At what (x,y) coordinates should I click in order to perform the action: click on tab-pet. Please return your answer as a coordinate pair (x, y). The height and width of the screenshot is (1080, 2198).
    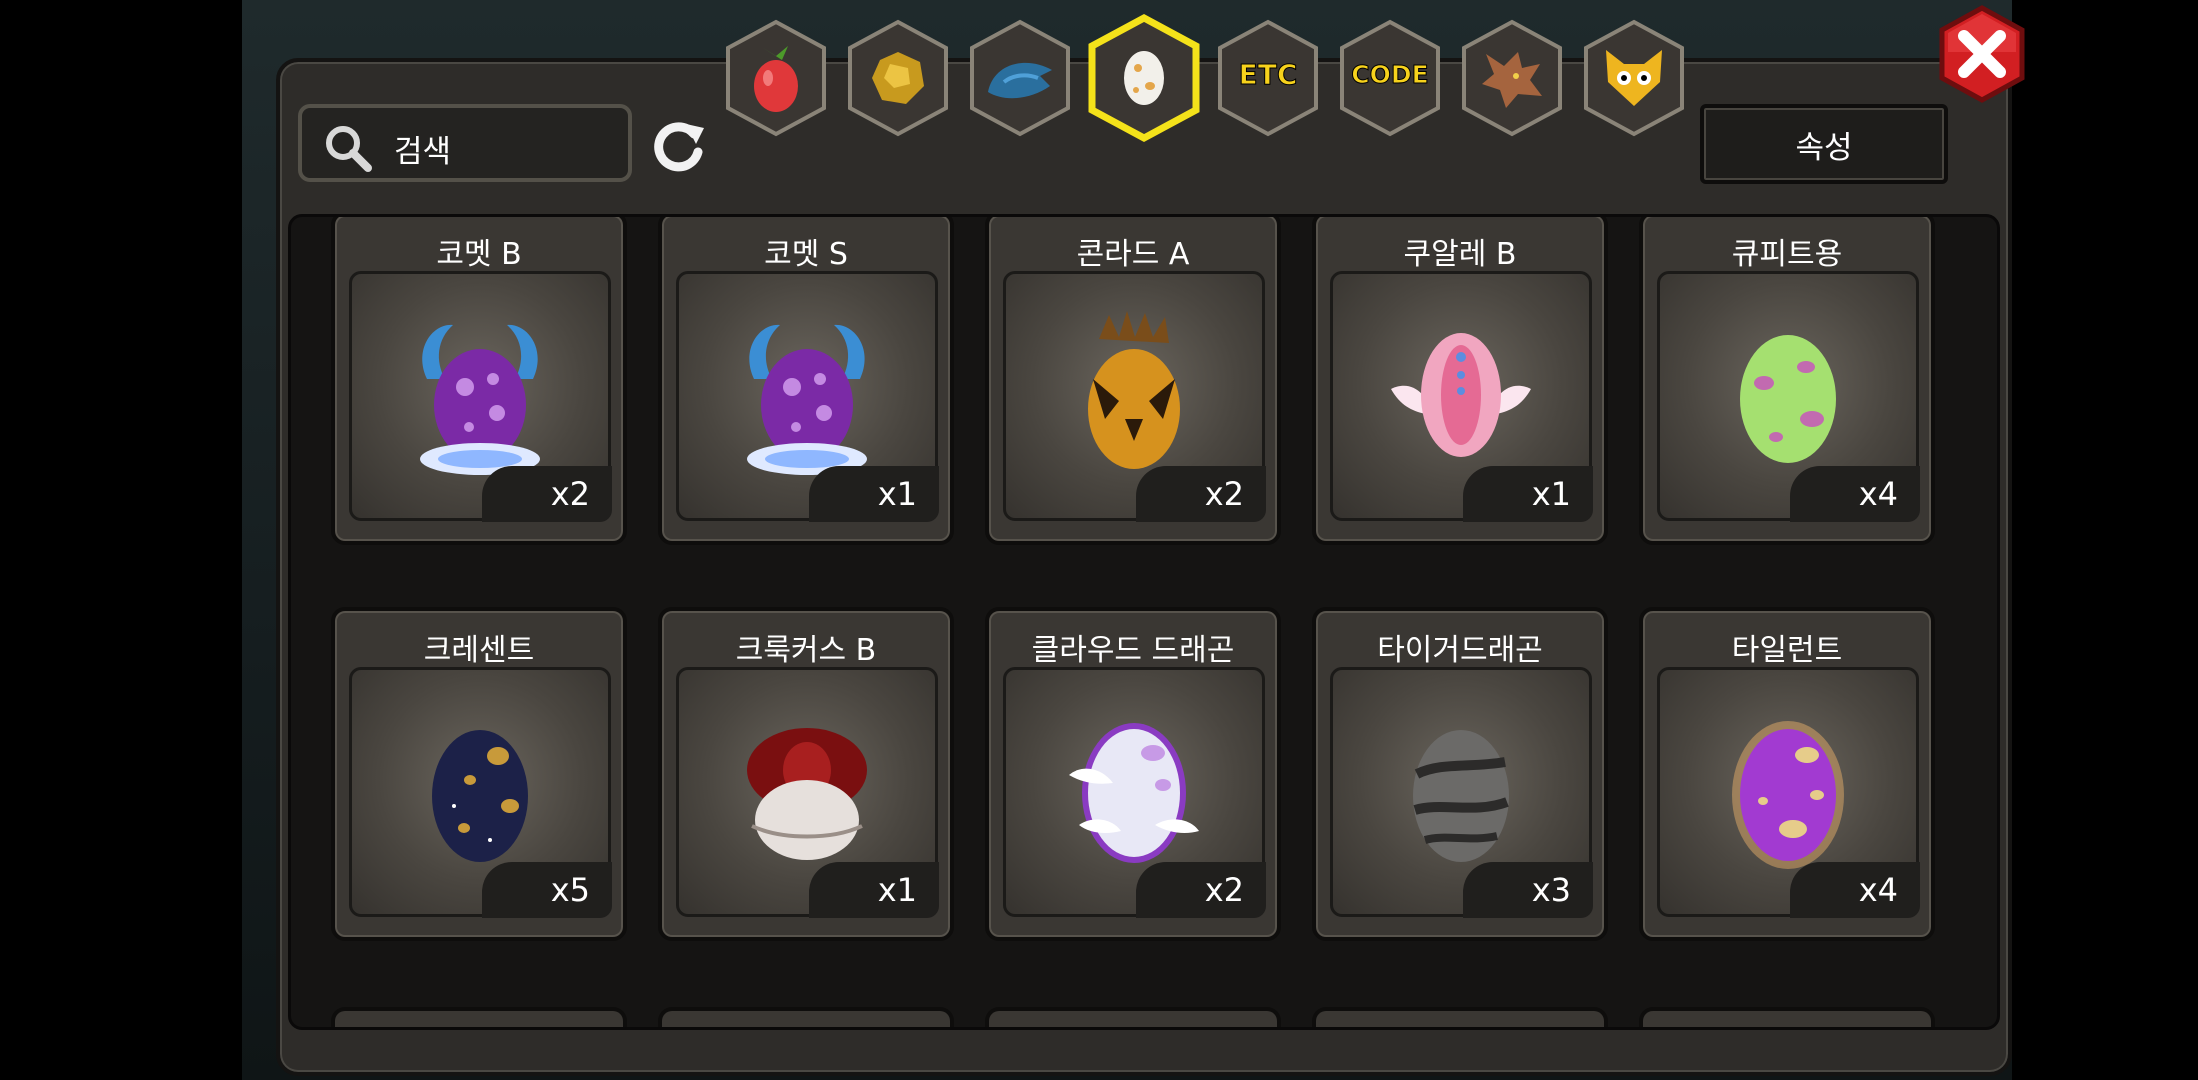
    Looking at the image, I should click on (1634, 79).